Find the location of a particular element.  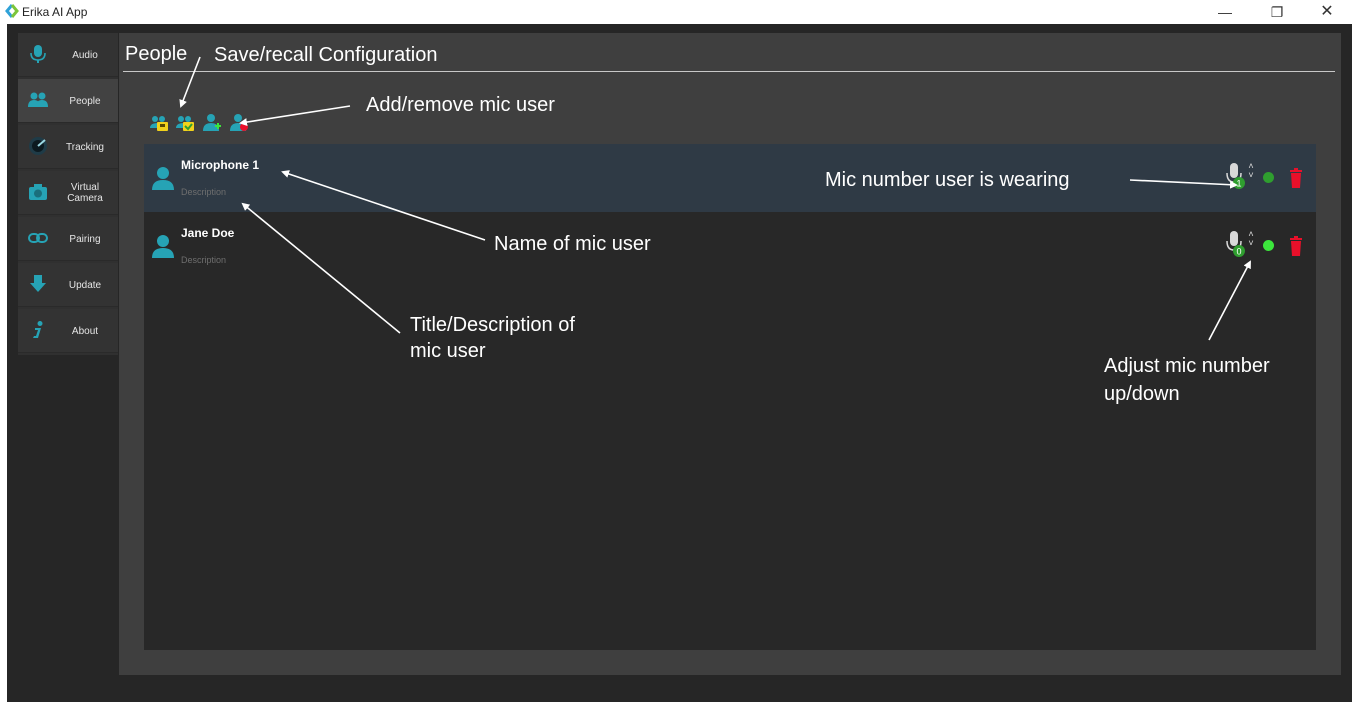

annotation-adjust-line1: Adjust mic number is located at coordinates (1187, 366).